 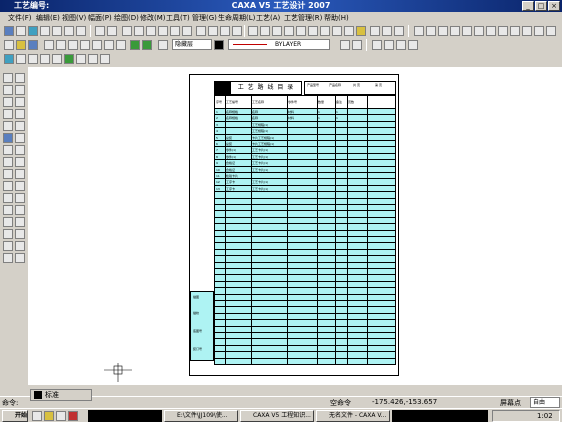 What do you see at coordinates (97, 45) in the screenshot?
I see `undo2-icon` at bounding box center [97, 45].